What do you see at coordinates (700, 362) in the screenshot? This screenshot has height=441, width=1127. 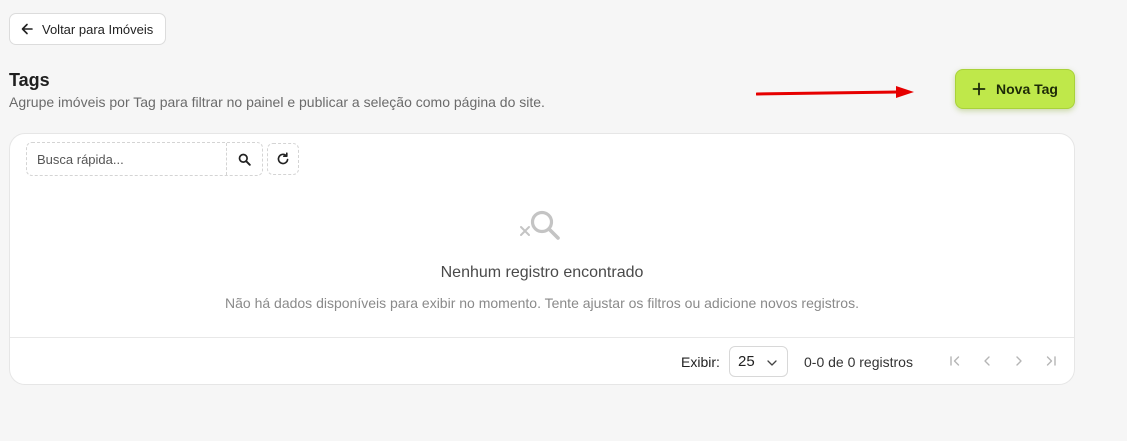 I see `per-page-label: Exibir:` at bounding box center [700, 362].